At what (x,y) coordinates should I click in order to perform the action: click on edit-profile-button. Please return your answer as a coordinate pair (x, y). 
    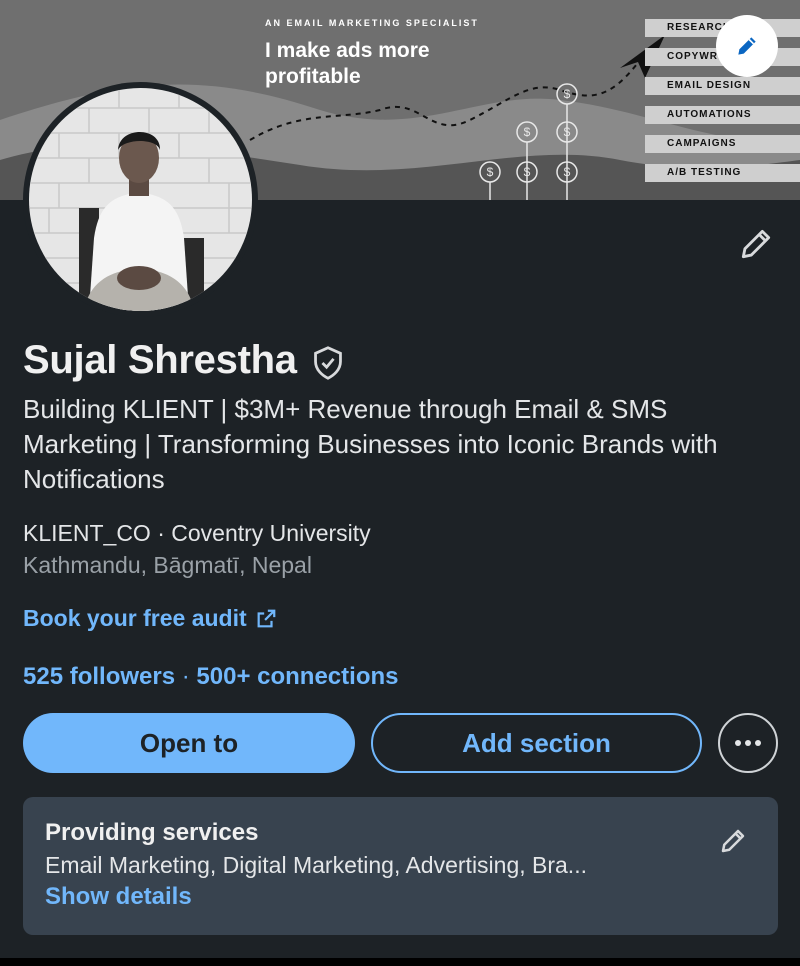
    Looking at the image, I should click on (756, 244).